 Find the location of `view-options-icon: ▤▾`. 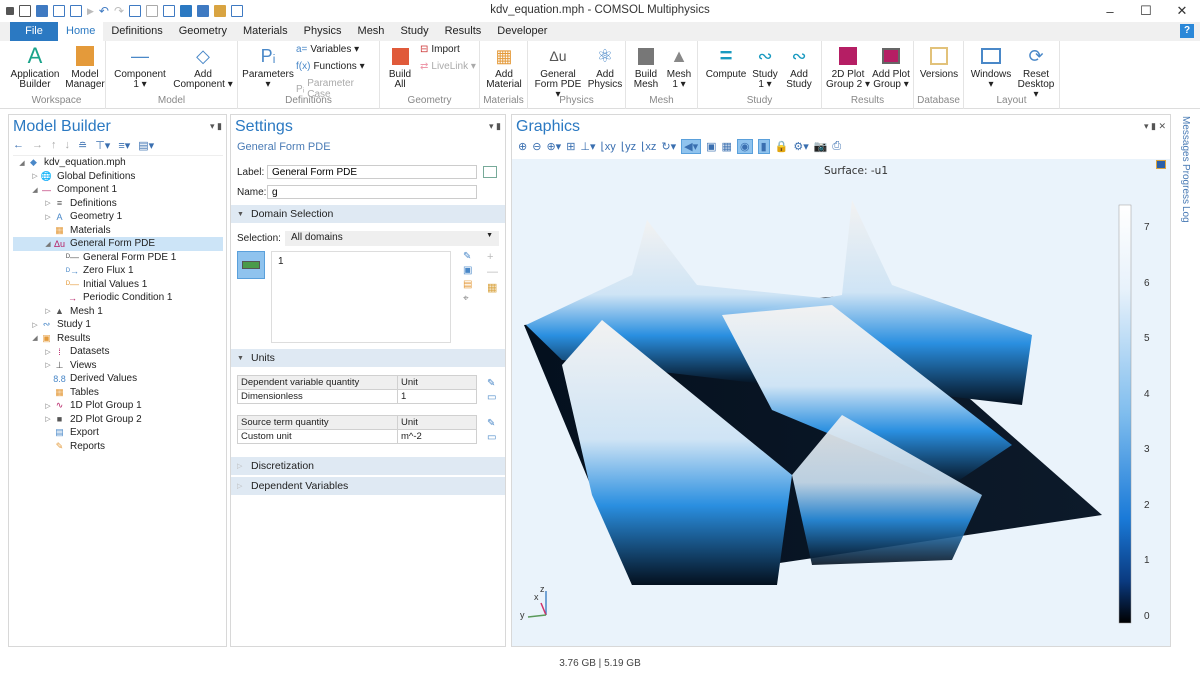

view-options-icon: ▤▾ is located at coordinates (146, 145).